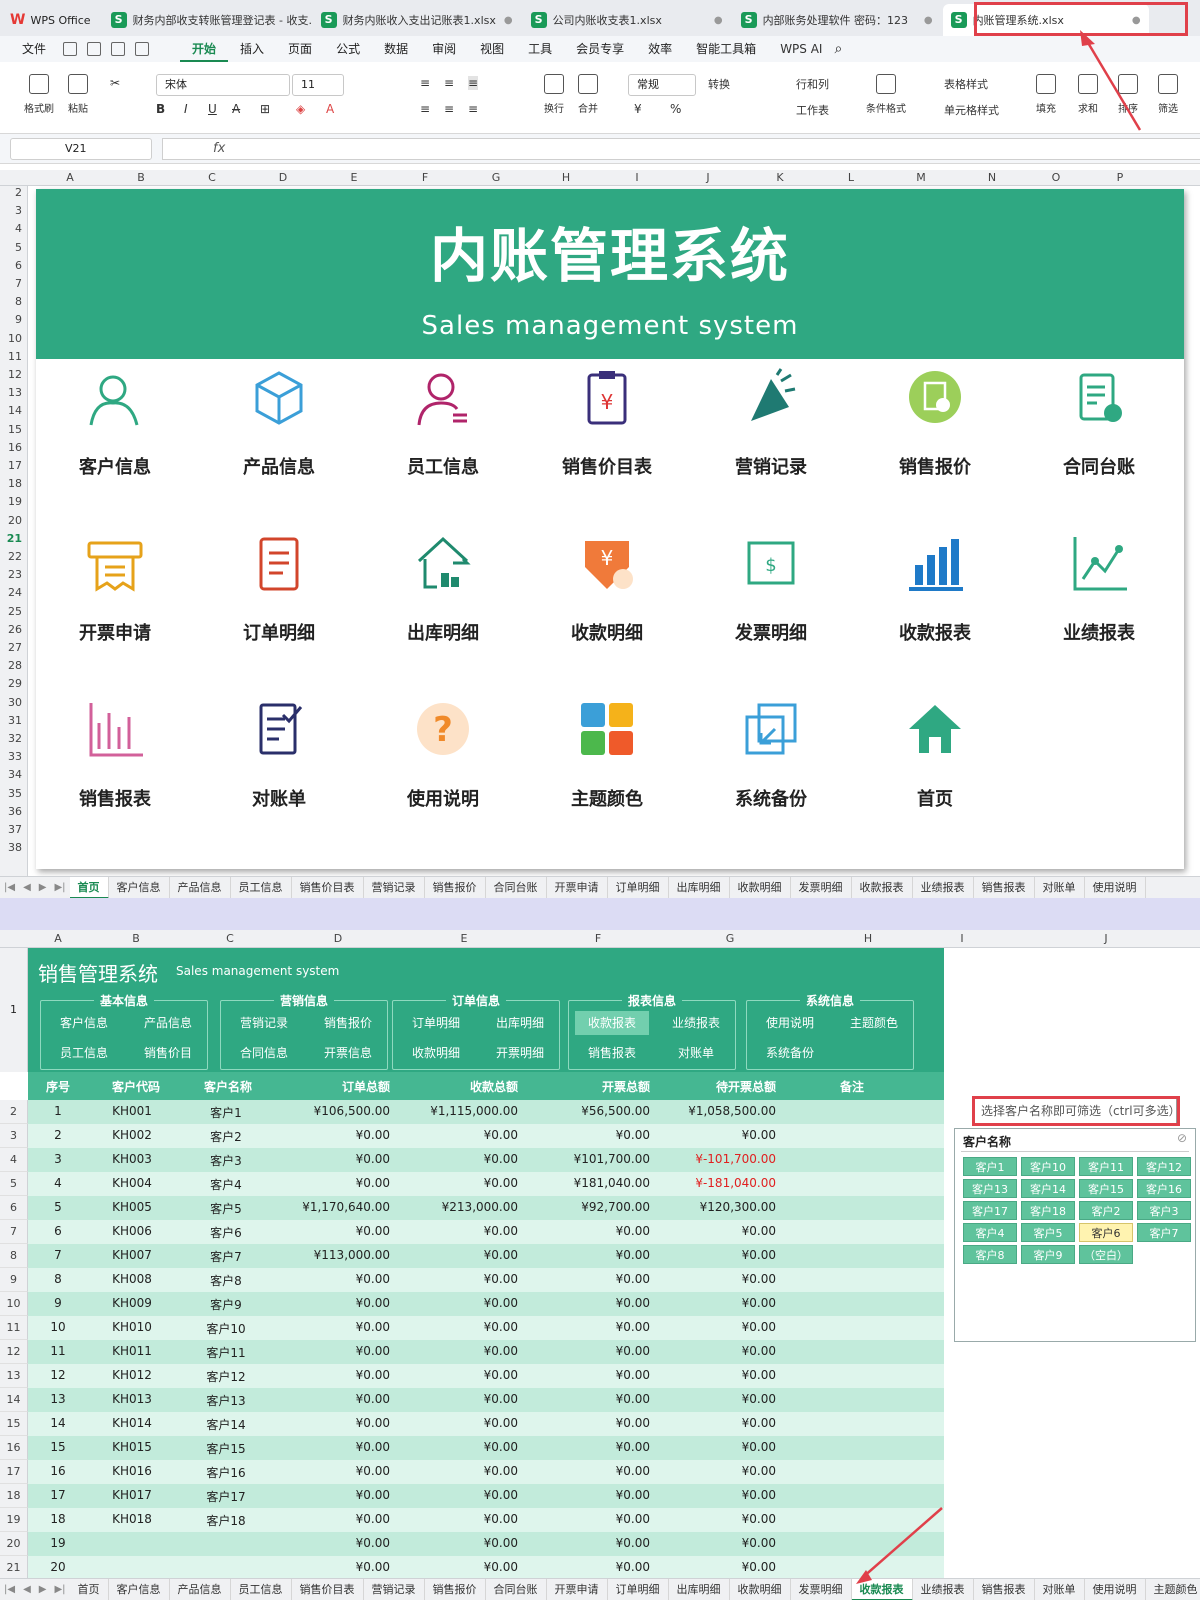 This screenshot has width=1200, height=1600. Describe the element at coordinates (1112, 83) in the screenshot. I see `arrow-to-tab` at that location.